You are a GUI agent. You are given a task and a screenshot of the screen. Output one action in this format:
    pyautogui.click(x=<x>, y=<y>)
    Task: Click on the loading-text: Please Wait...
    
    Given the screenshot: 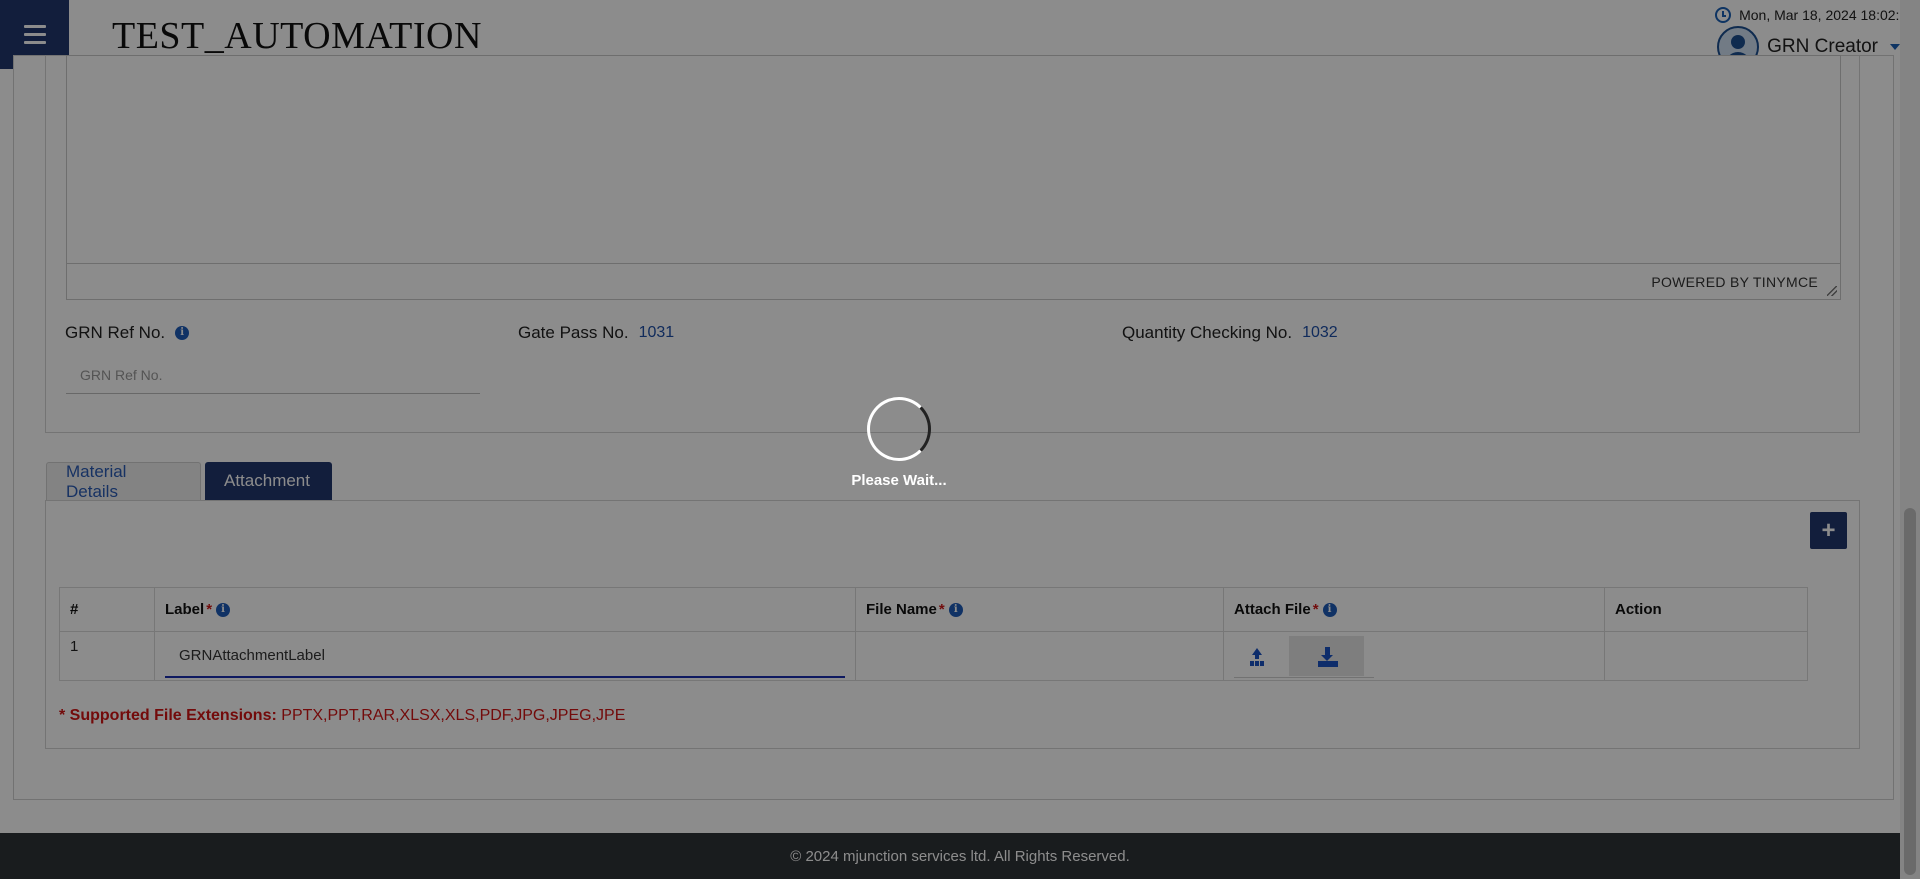 What is the action you would take?
    pyautogui.click(x=899, y=480)
    